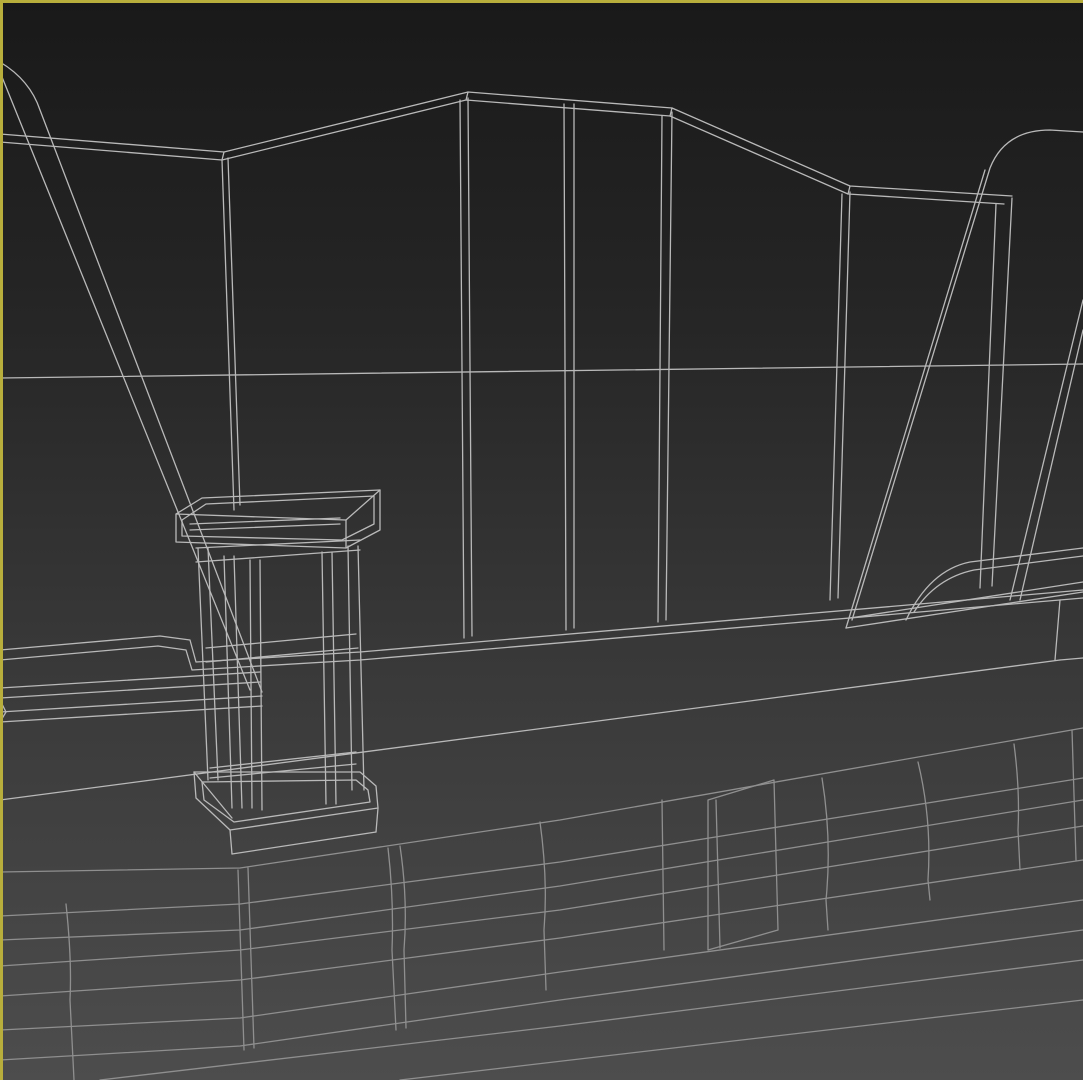  I want to click on pedestal, so click(278, 672).